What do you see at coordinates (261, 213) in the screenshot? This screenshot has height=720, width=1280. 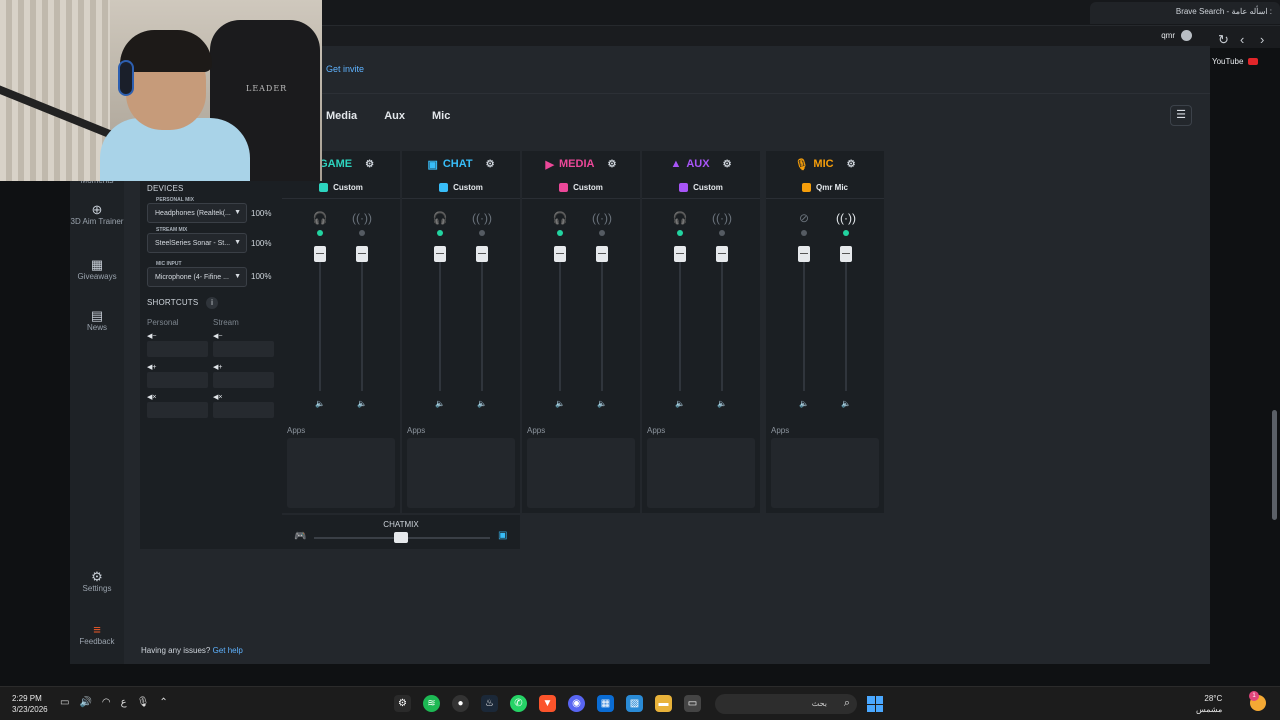 I see `personal-mix-percent: 100%` at bounding box center [261, 213].